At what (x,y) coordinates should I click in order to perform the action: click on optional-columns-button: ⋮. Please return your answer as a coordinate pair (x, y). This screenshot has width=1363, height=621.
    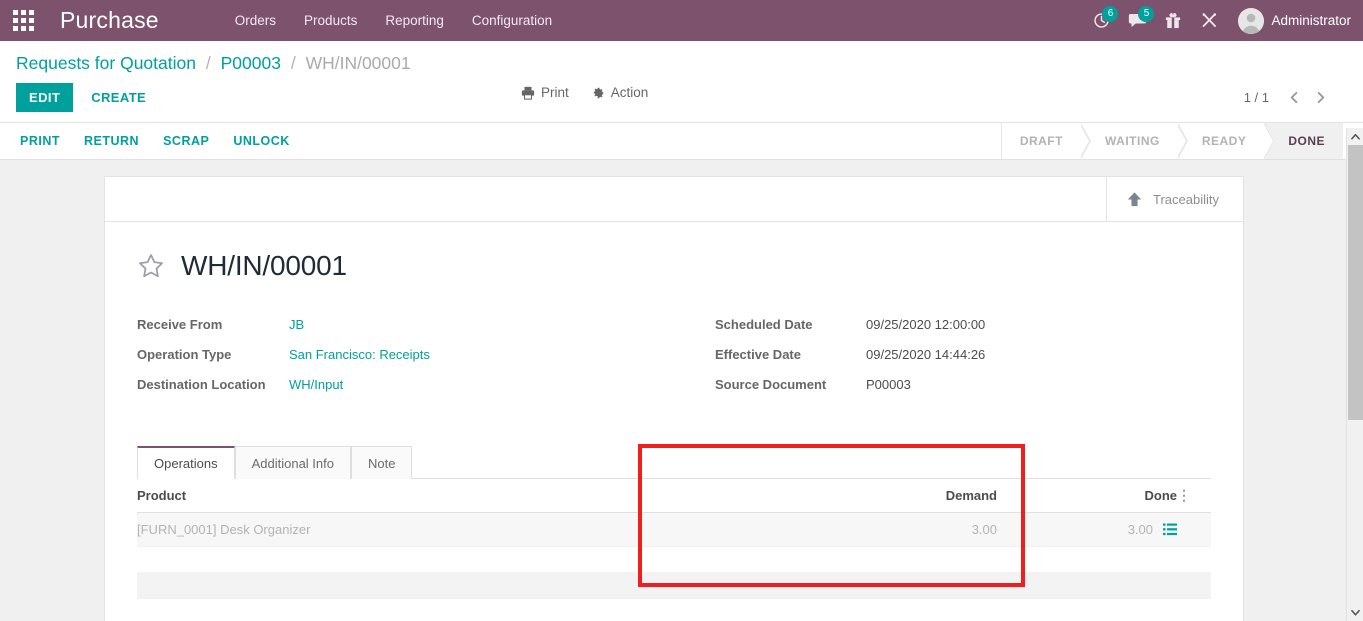
    Looking at the image, I should click on (1194, 496).